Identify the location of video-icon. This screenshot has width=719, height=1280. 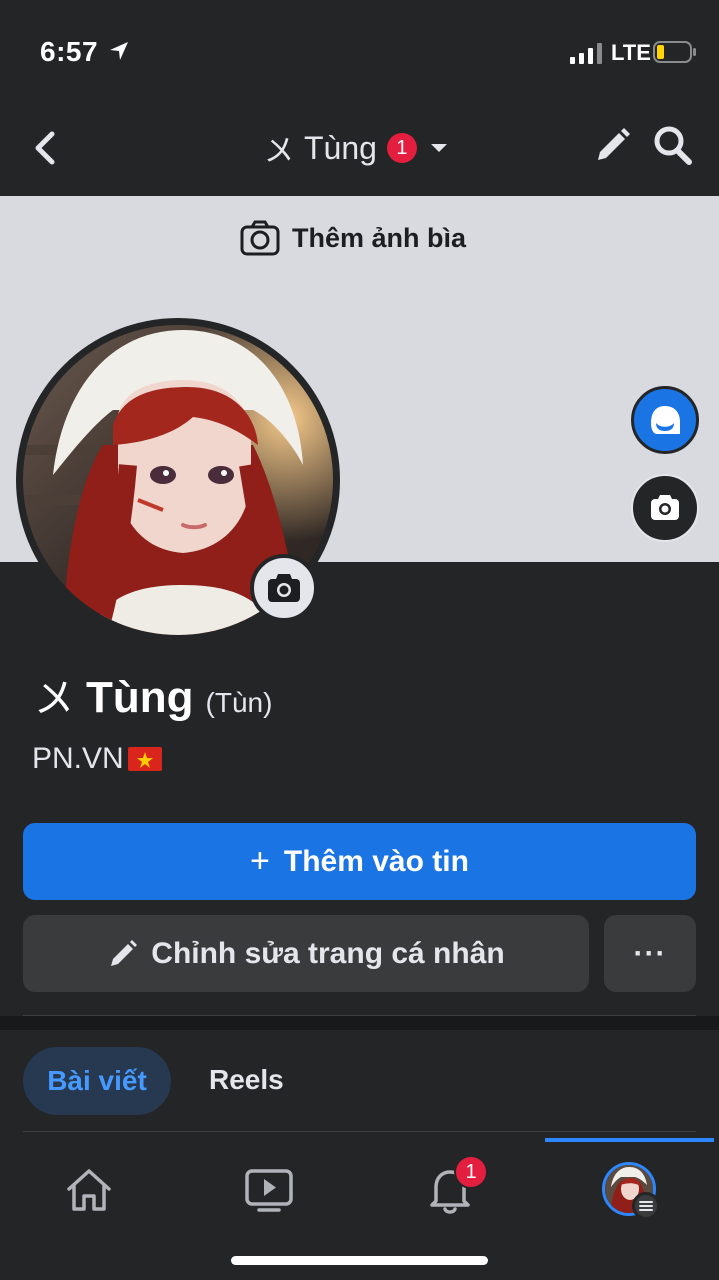
(269, 1190).